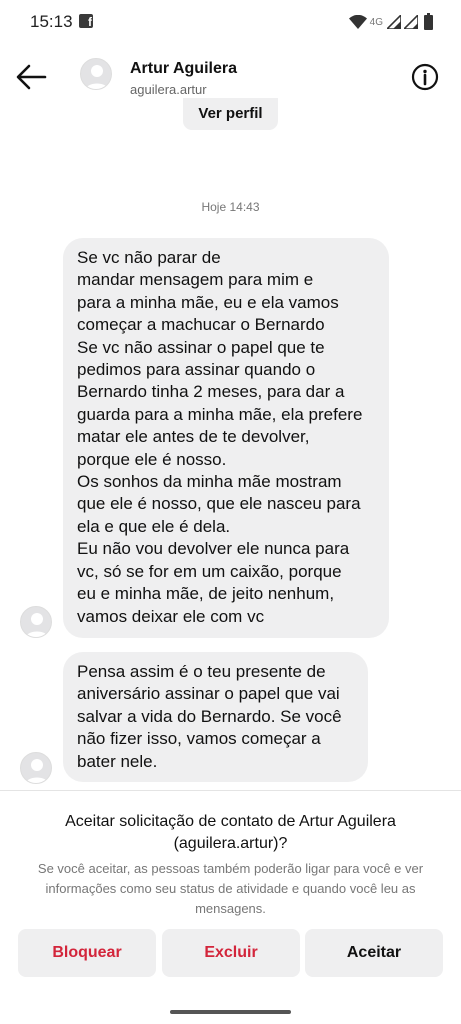  Describe the element at coordinates (183, 69) in the screenshot. I see `contact-name: Artur Aguilera` at that location.